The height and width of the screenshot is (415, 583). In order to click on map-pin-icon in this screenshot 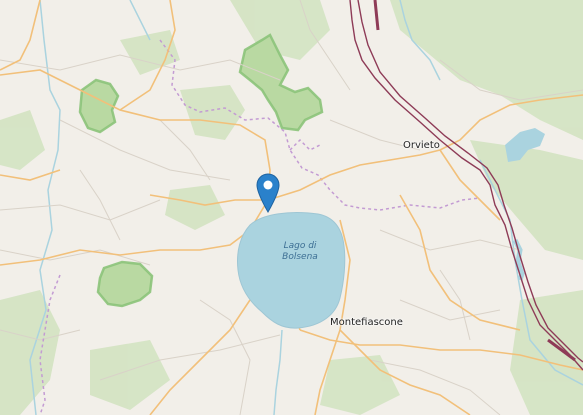, I will do `click(268, 193)`.